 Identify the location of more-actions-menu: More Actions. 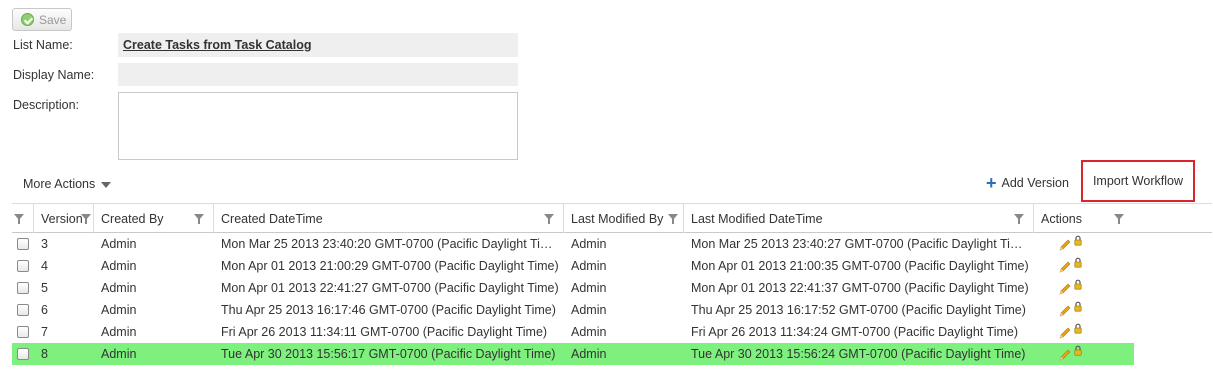
(67, 184).